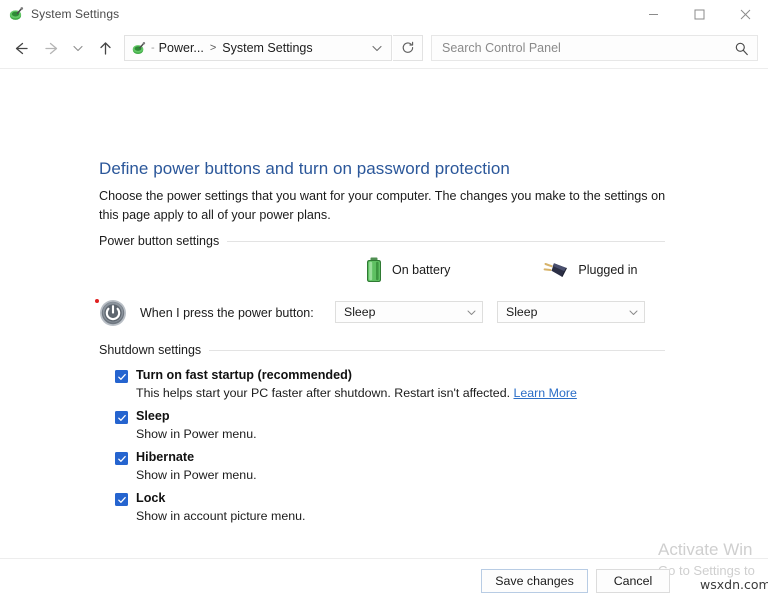 The width and height of the screenshot is (768, 593). I want to click on refresh-button, so click(408, 48).